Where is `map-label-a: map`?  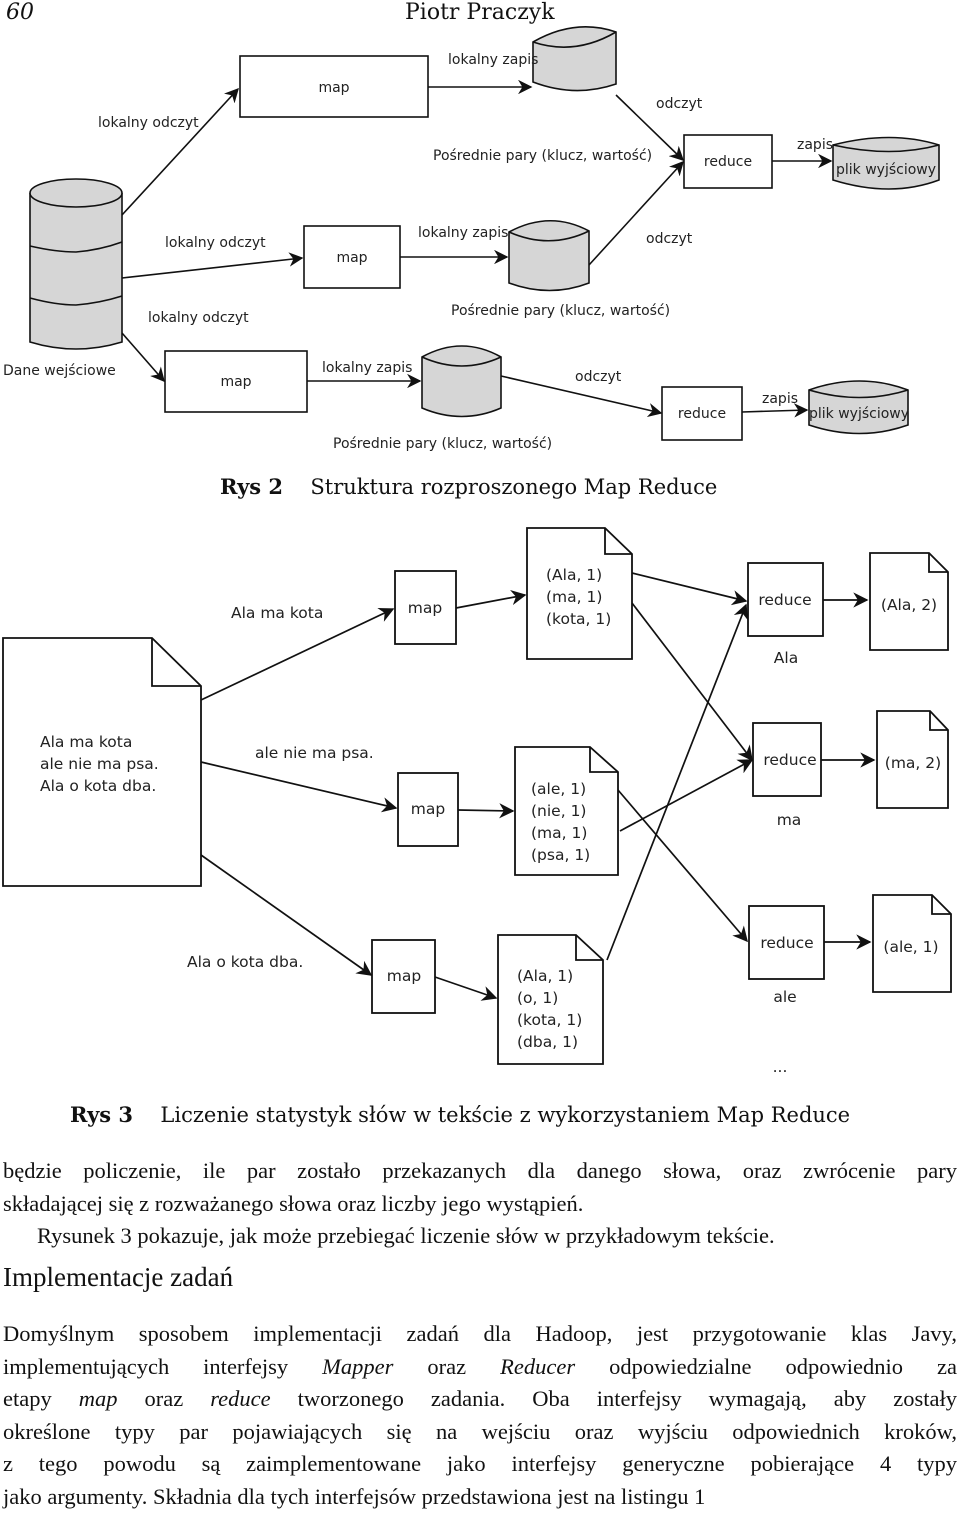
map-label-a: map is located at coordinates (425, 608).